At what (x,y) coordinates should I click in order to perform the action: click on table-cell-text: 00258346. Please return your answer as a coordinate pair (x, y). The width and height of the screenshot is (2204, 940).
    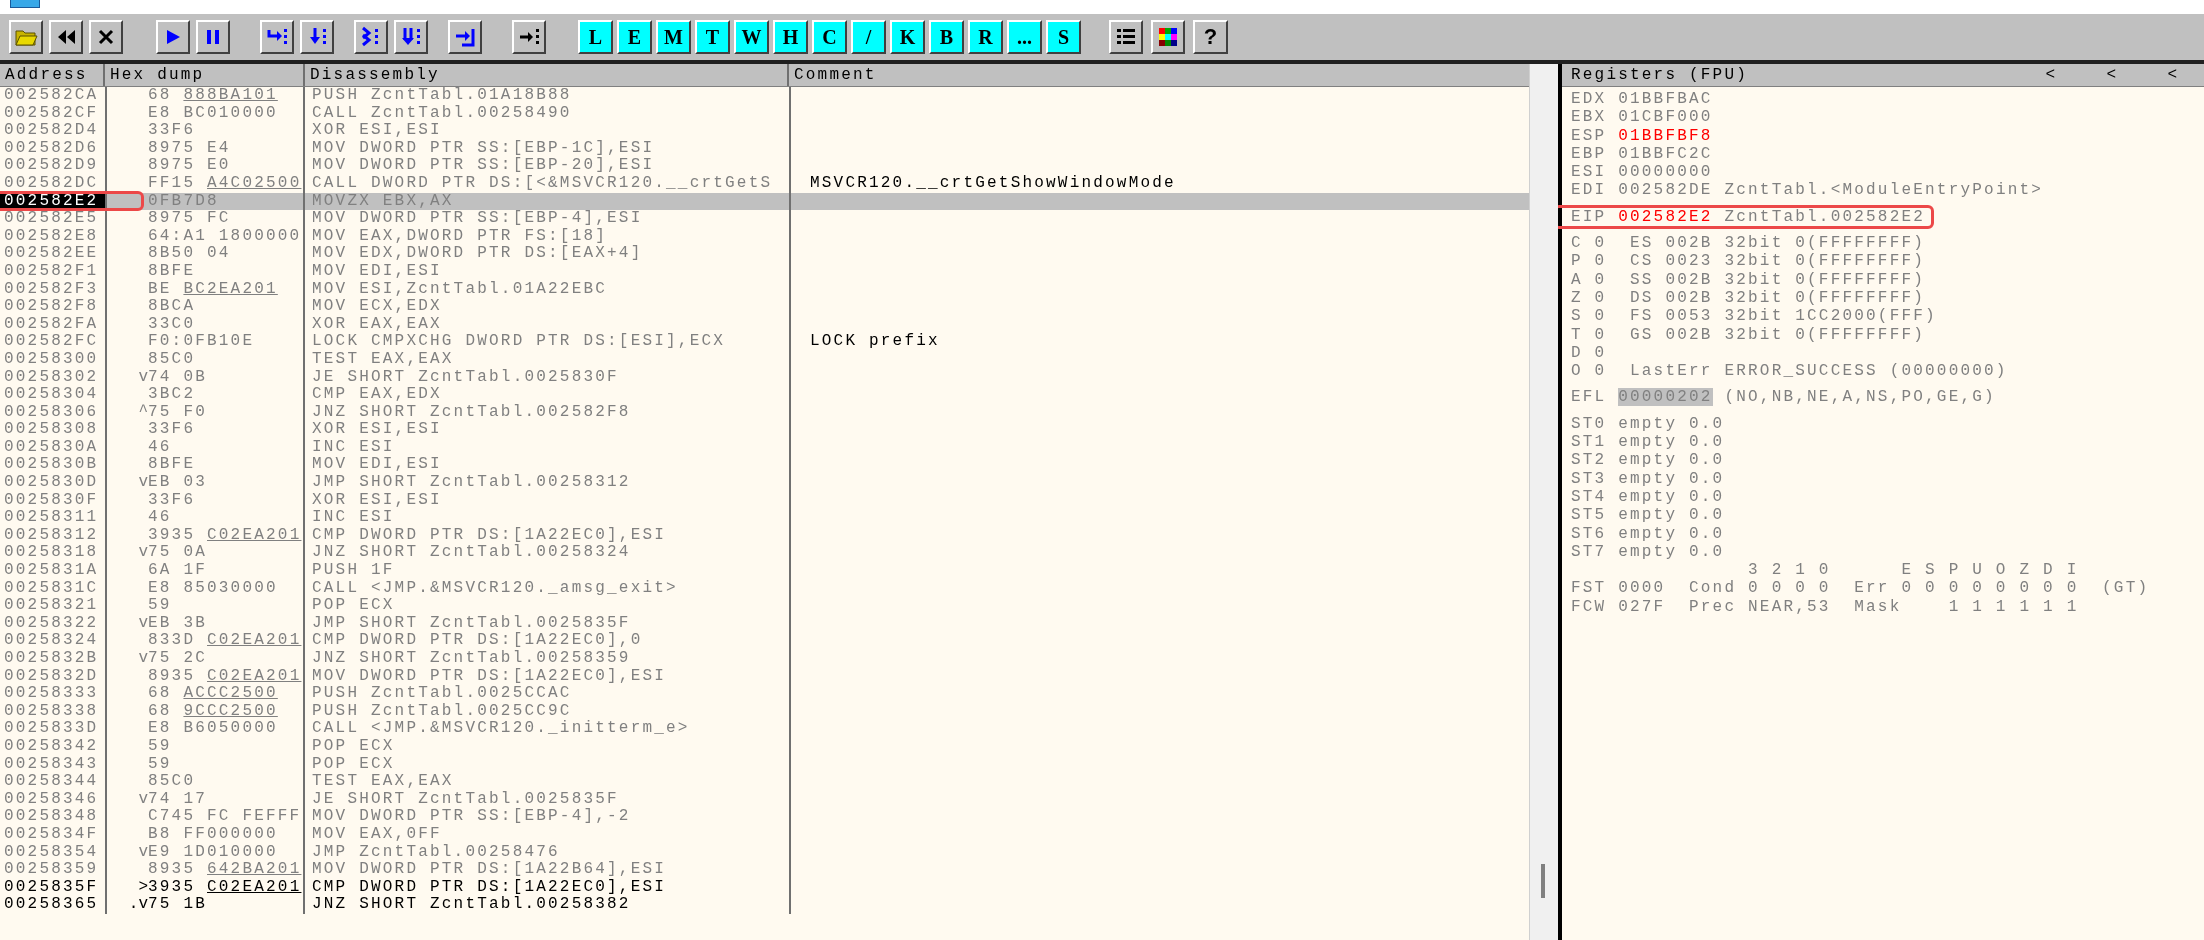
    Looking at the image, I should click on (51, 799).